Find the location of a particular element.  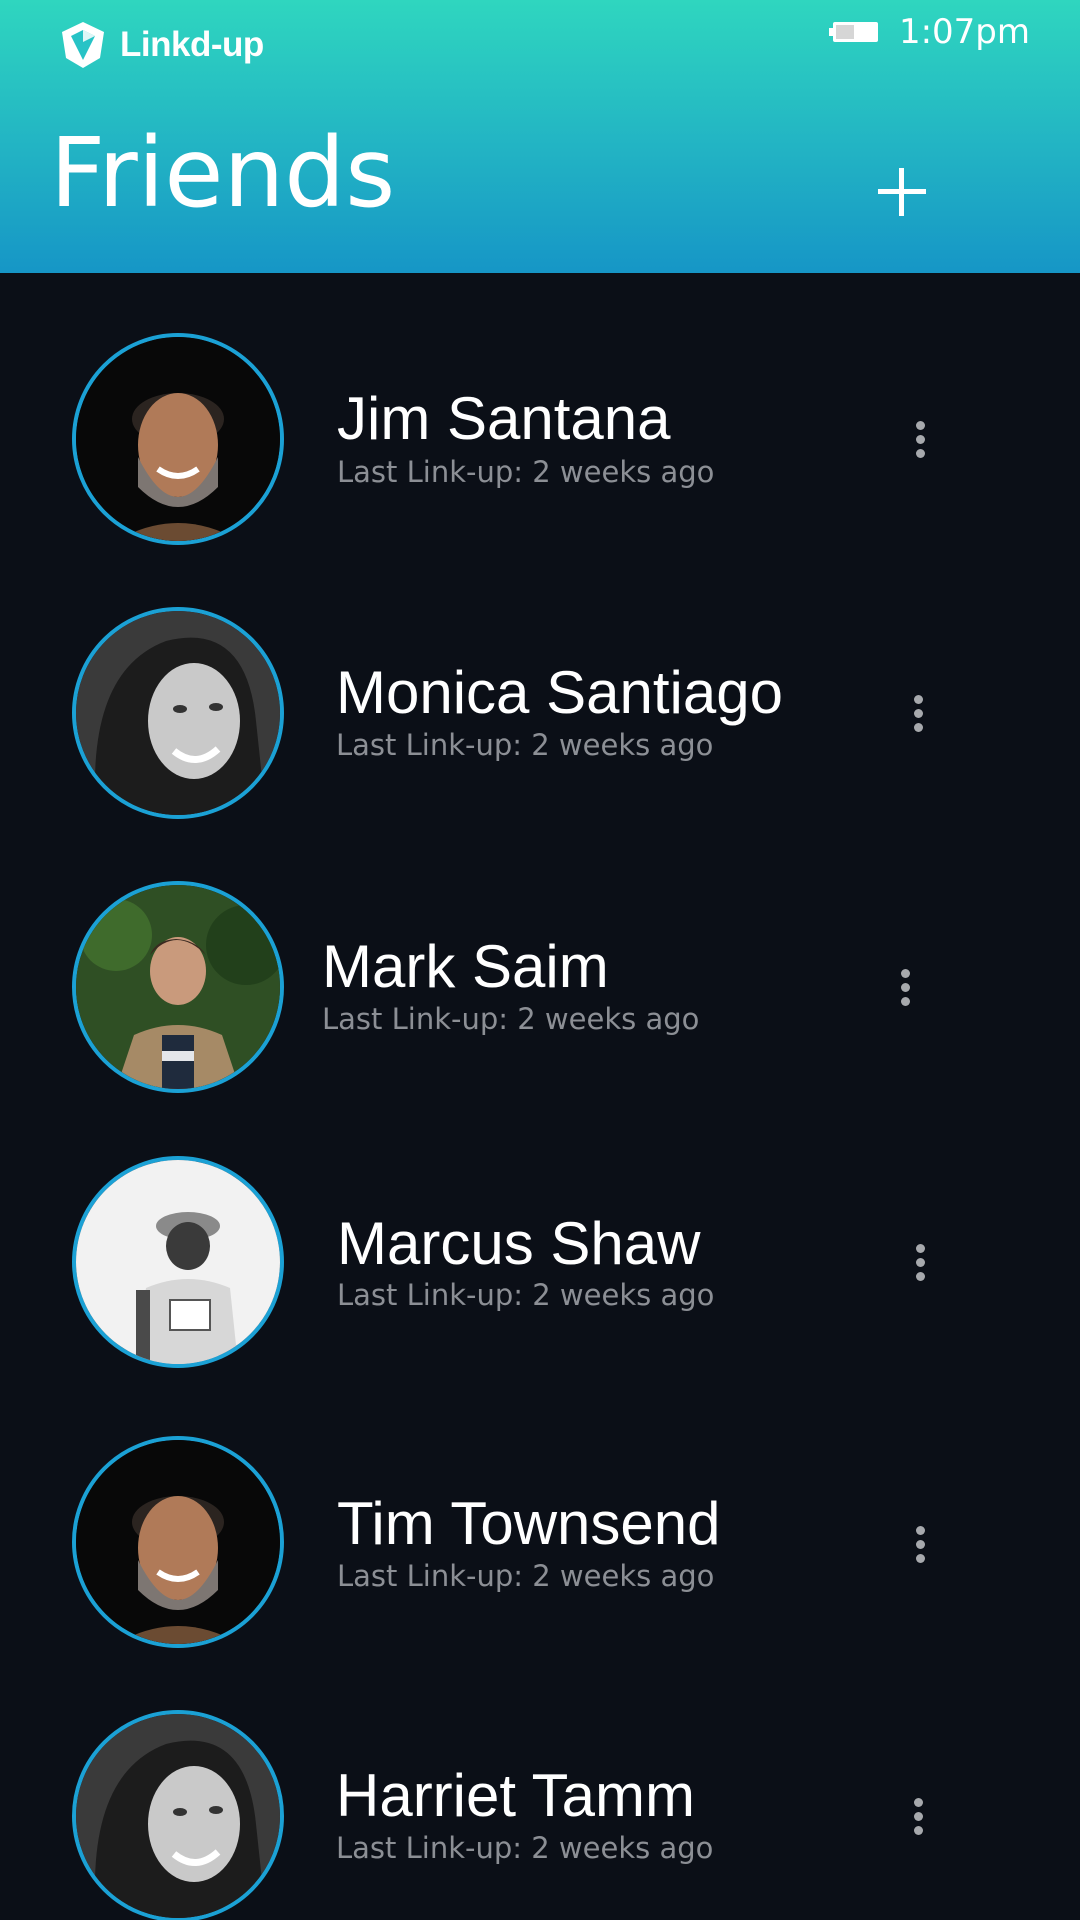

brand: Linkd-up is located at coordinates (162, 45).